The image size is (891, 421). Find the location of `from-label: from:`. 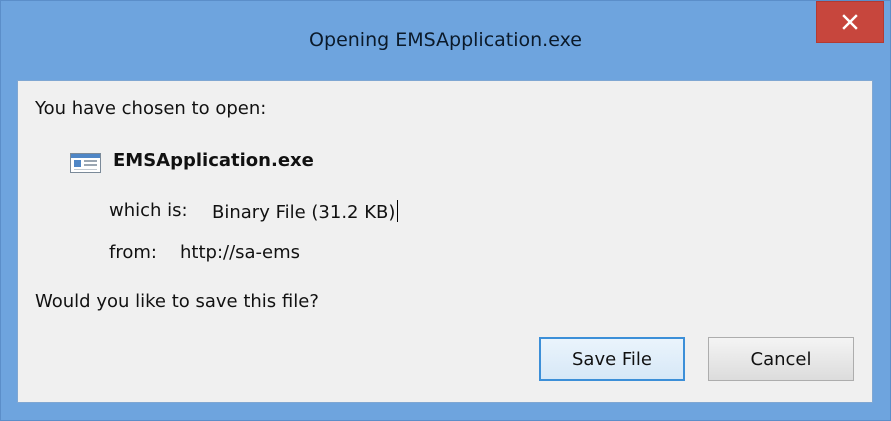

from-label: from: is located at coordinates (133, 252).